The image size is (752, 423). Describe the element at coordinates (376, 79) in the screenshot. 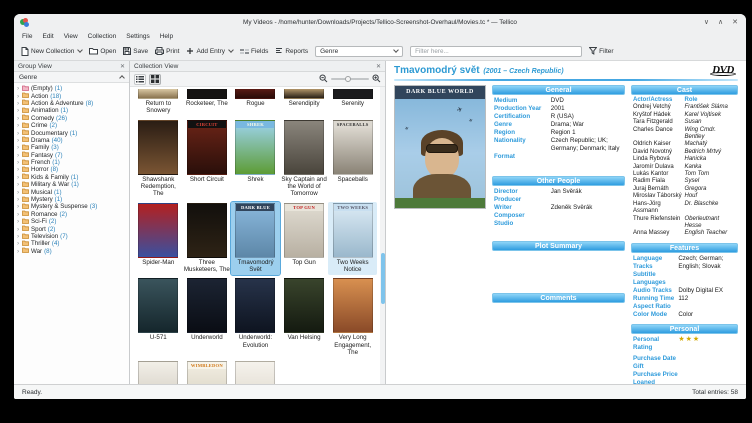

I see `zoom-in-icon` at that location.